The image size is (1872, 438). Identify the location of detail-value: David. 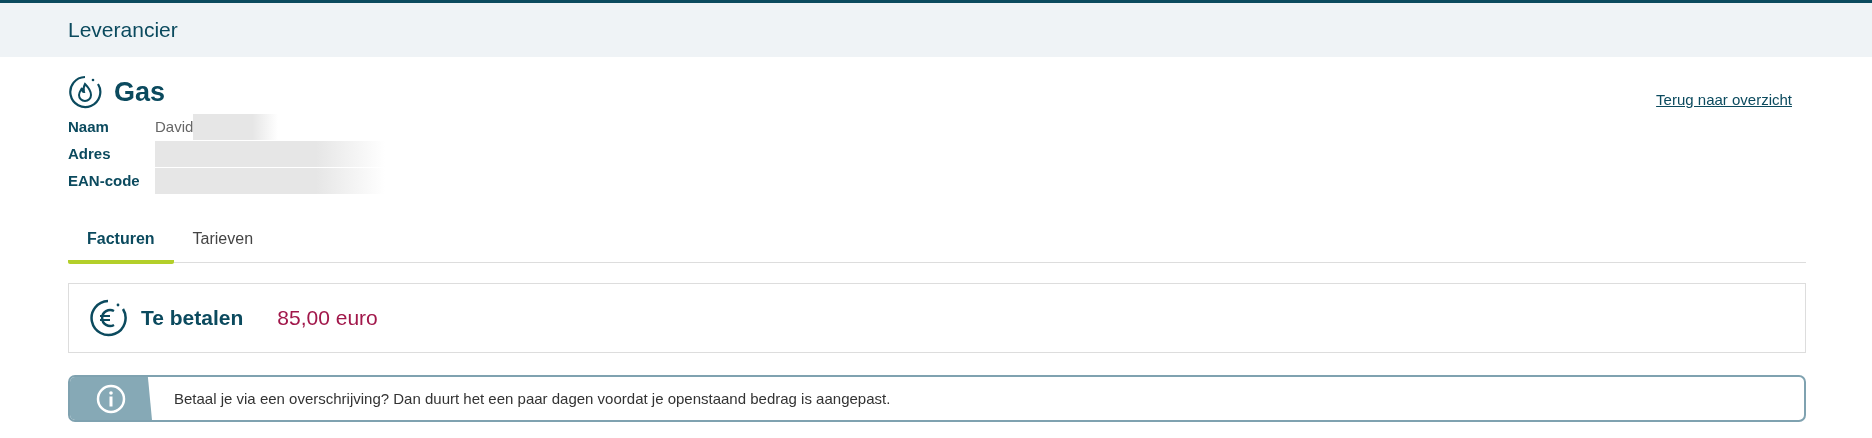
(174, 126).